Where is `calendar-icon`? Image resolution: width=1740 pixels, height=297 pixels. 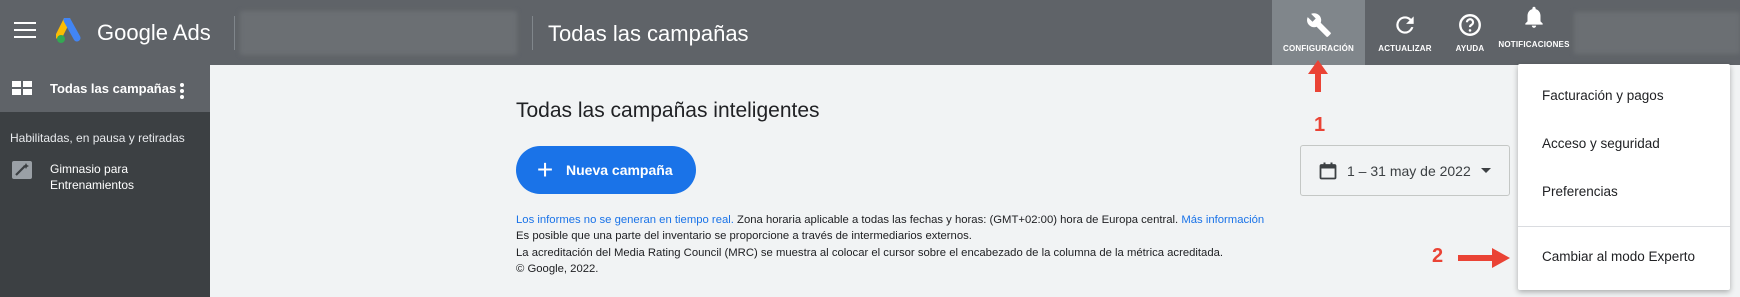
calendar-icon is located at coordinates (1328, 170).